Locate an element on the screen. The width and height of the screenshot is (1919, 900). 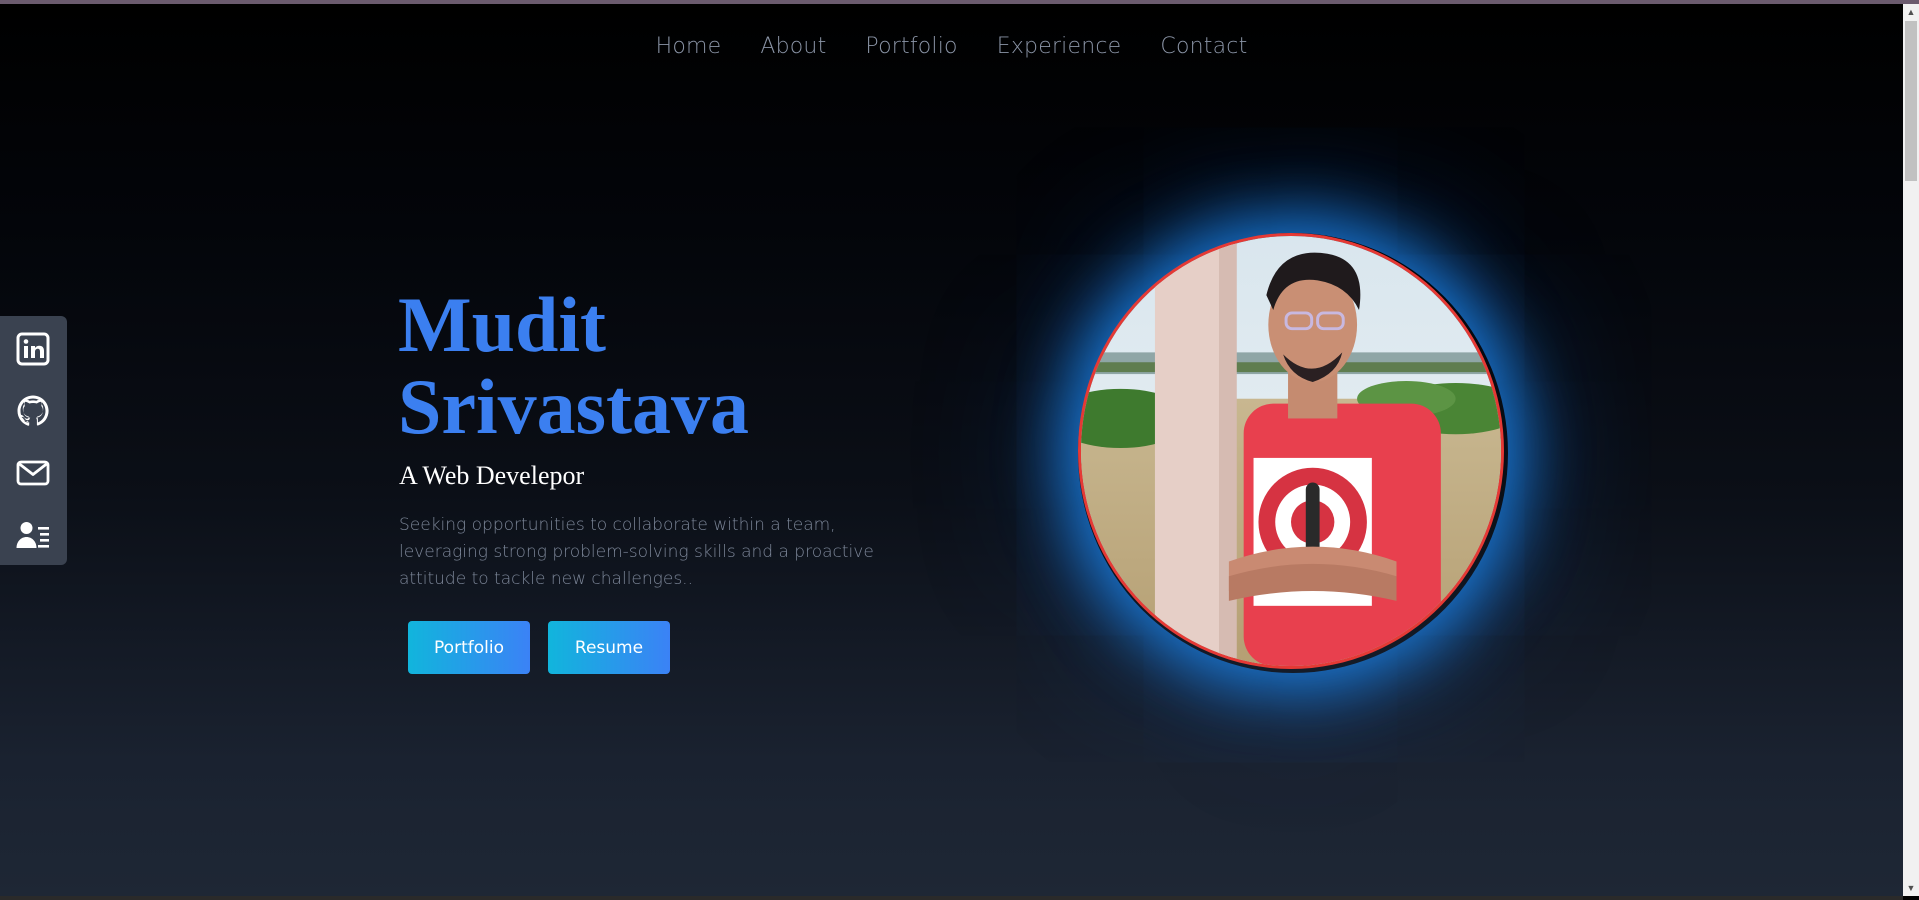
github-link is located at coordinates (33, 411).